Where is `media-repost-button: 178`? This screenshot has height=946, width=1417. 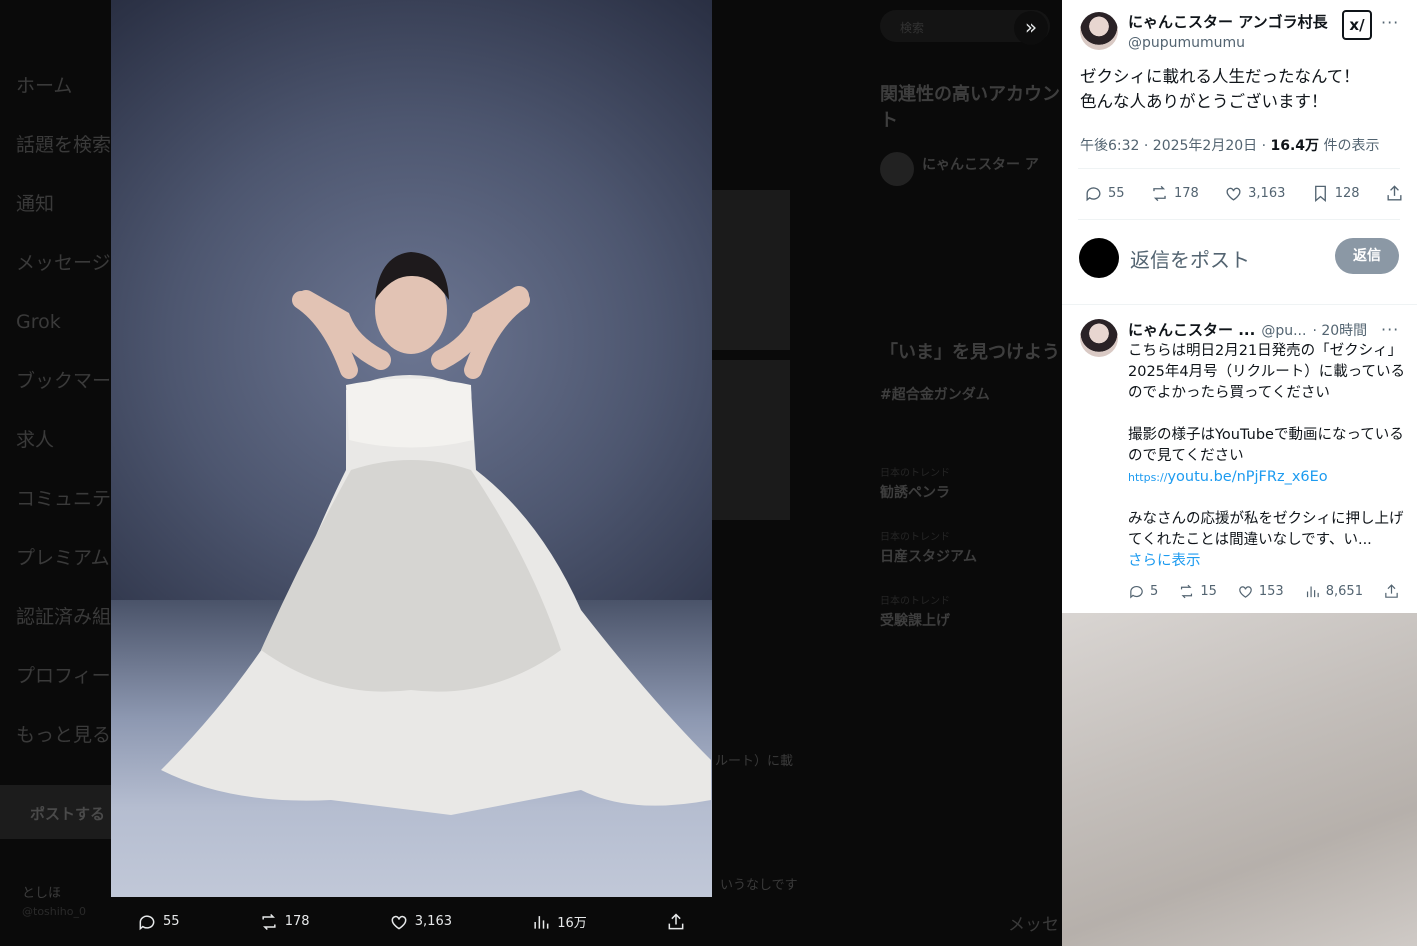
media-repost-button: 178 is located at coordinates (284, 922).